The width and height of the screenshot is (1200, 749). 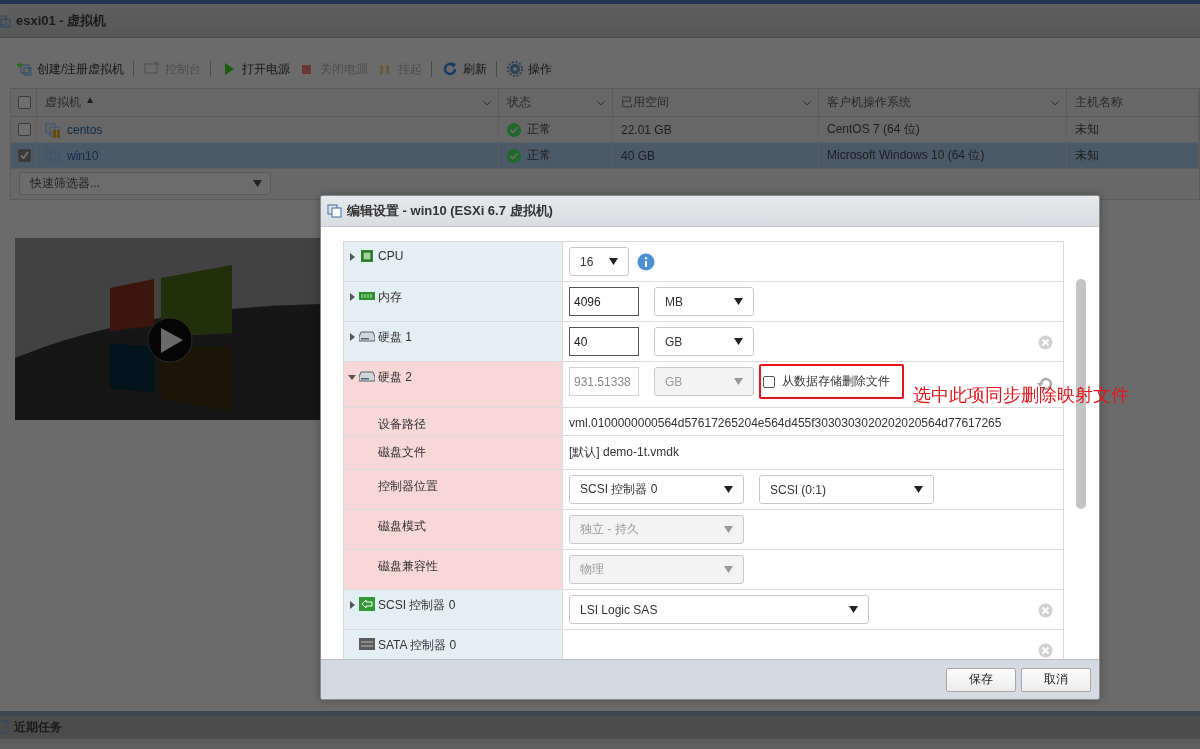 What do you see at coordinates (604, 301) in the screenshot?
I see `input-field: 4096` at bounding box center [604, 301].